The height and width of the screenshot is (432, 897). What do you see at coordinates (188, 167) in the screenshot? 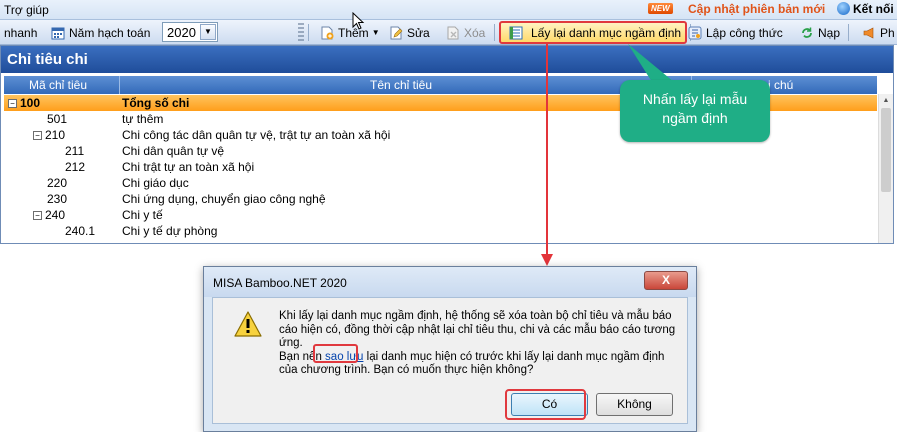
I see `row-name: Chi trật tự an toàn xã hội` at bounding box center [188, 167].